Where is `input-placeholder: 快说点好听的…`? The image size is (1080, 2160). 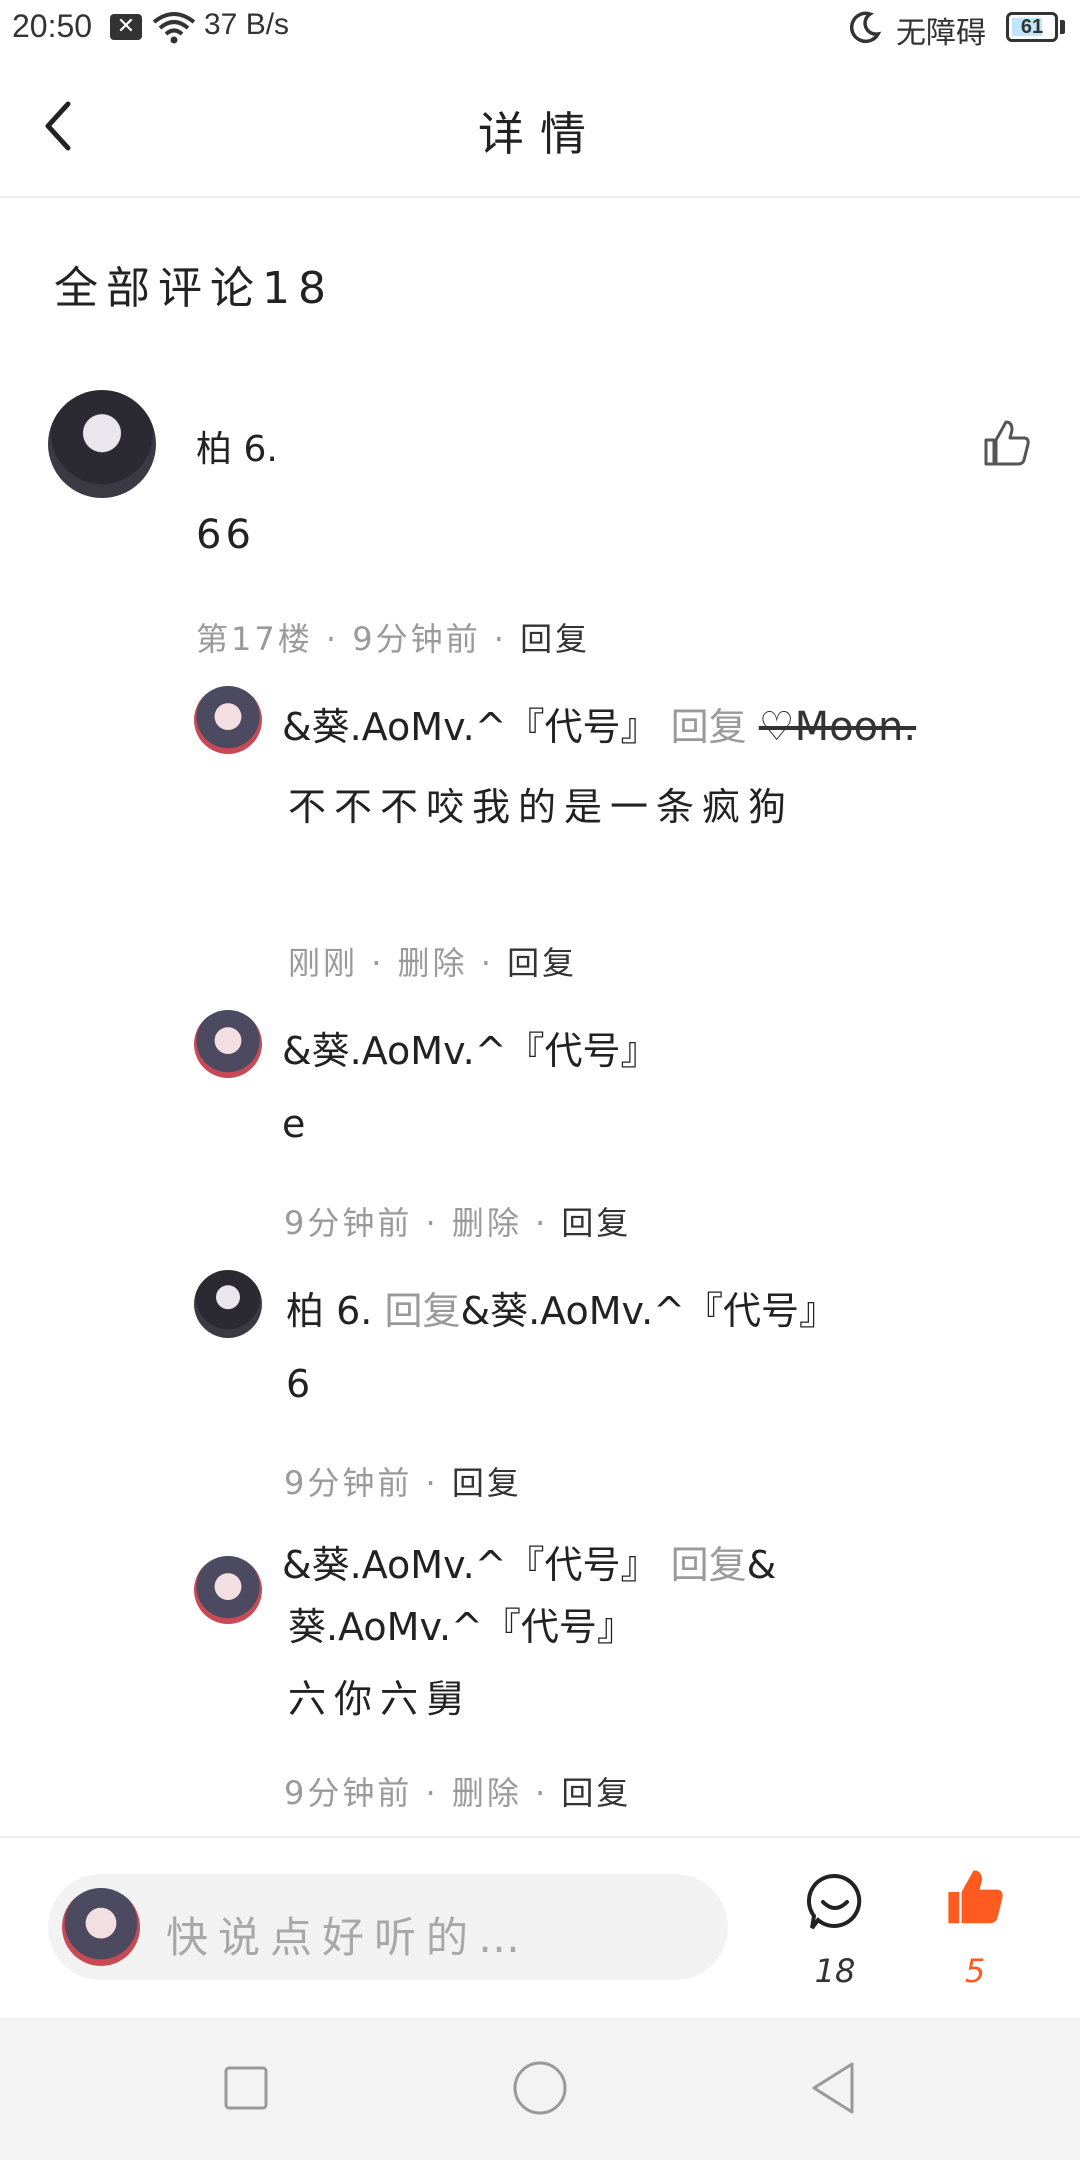
input-placeholder: 快说点好听的… is located at coordinates (348, 1937).